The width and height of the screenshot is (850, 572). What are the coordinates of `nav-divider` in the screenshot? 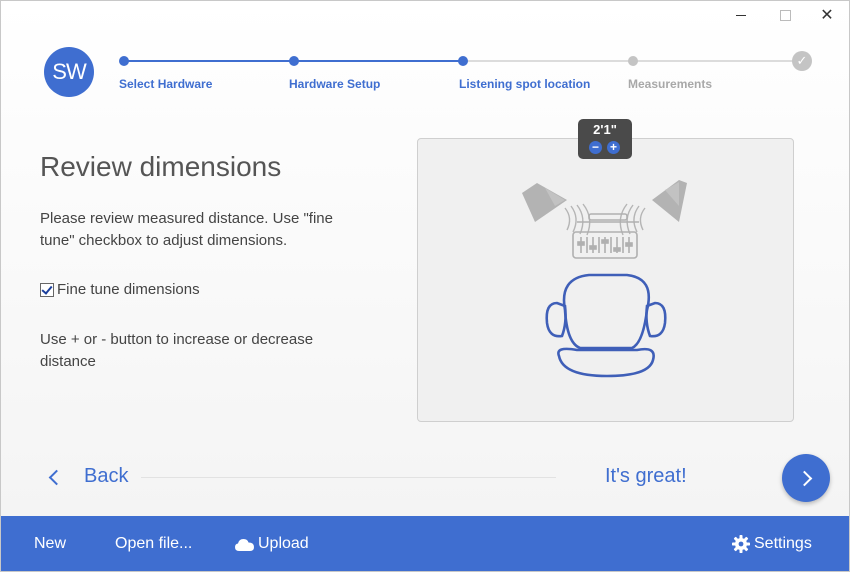 It's located at (348, 477).